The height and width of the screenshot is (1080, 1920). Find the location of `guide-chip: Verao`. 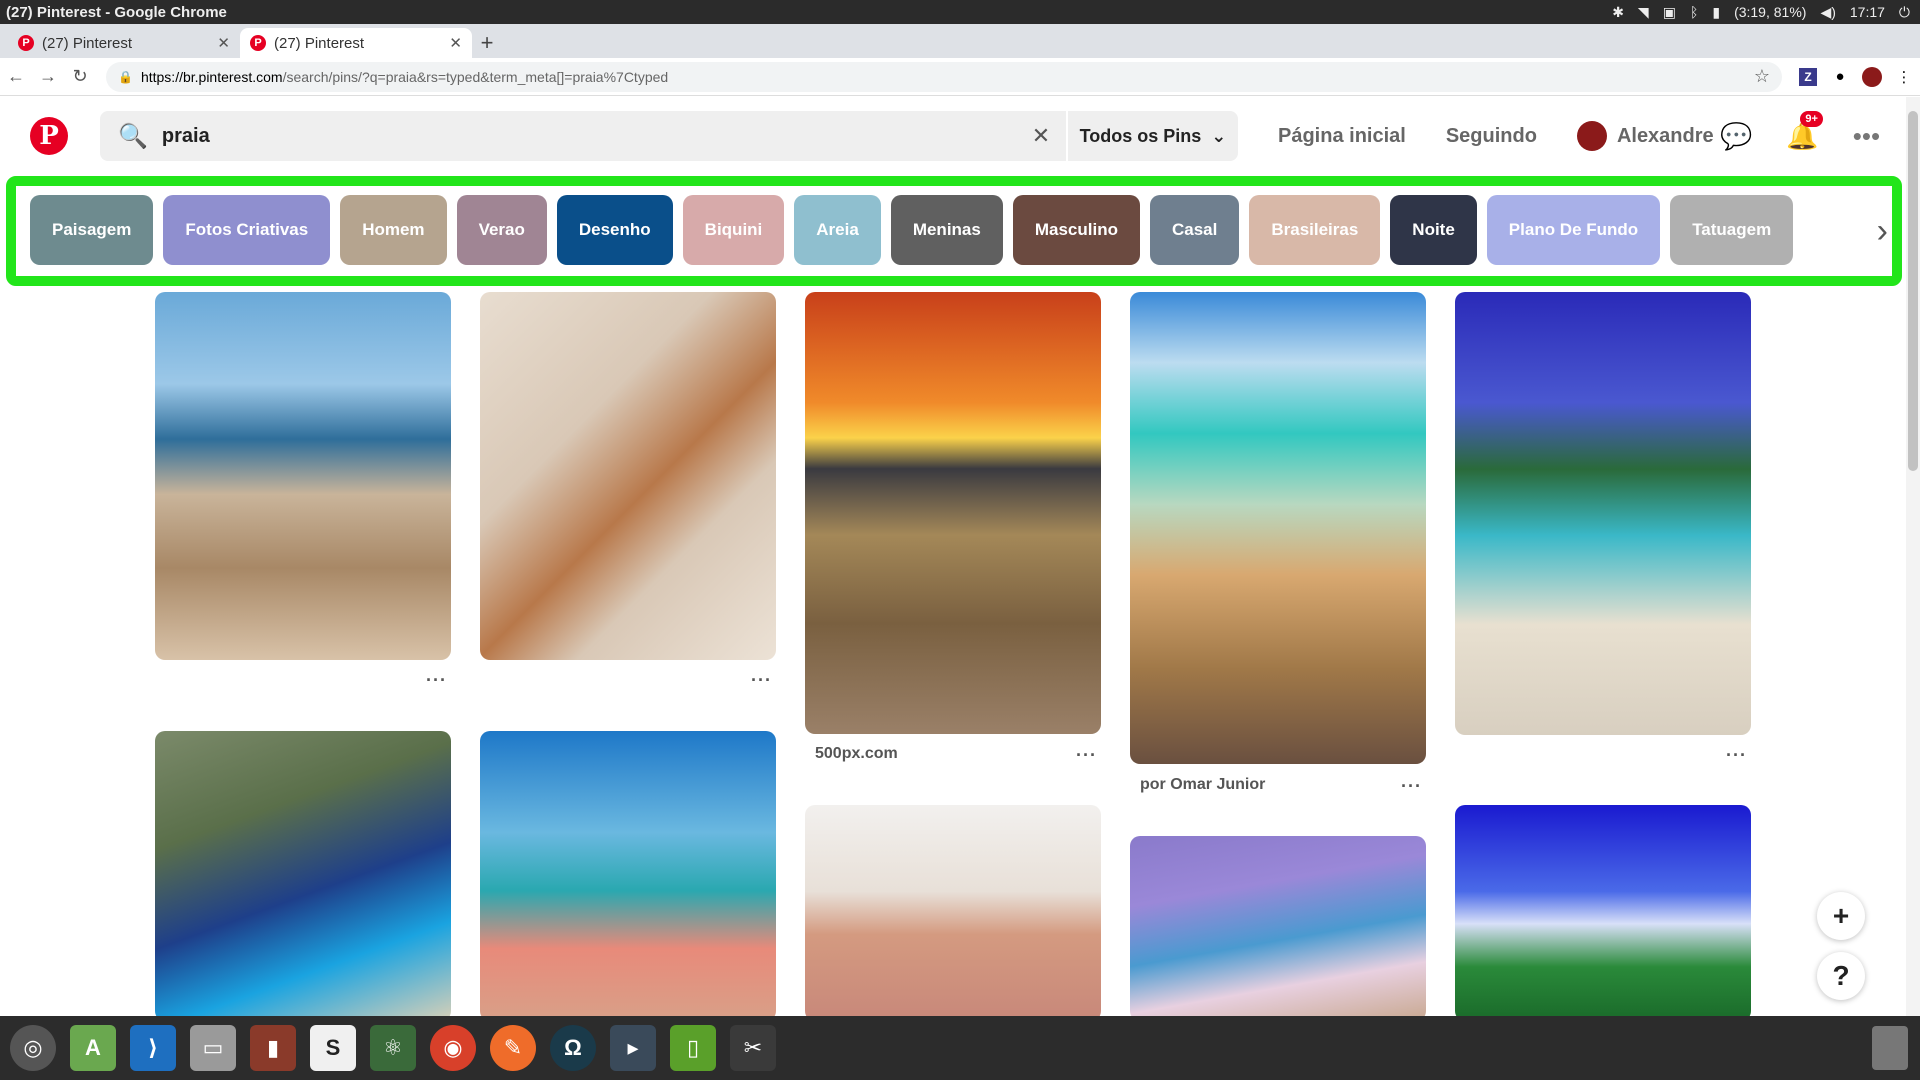

guide-chip: Verao is located at coordinates (501, 230).